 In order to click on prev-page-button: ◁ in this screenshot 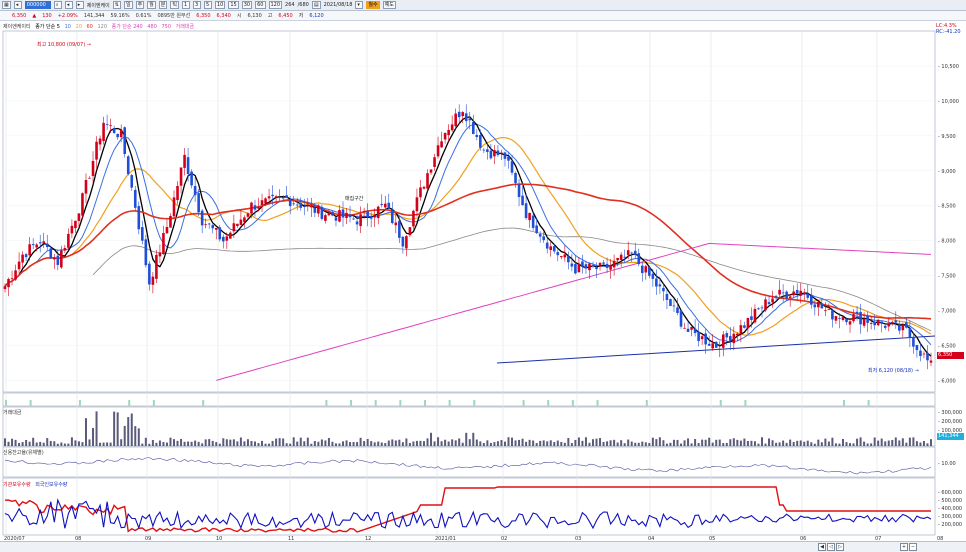, I will do `click(831, 547)`.